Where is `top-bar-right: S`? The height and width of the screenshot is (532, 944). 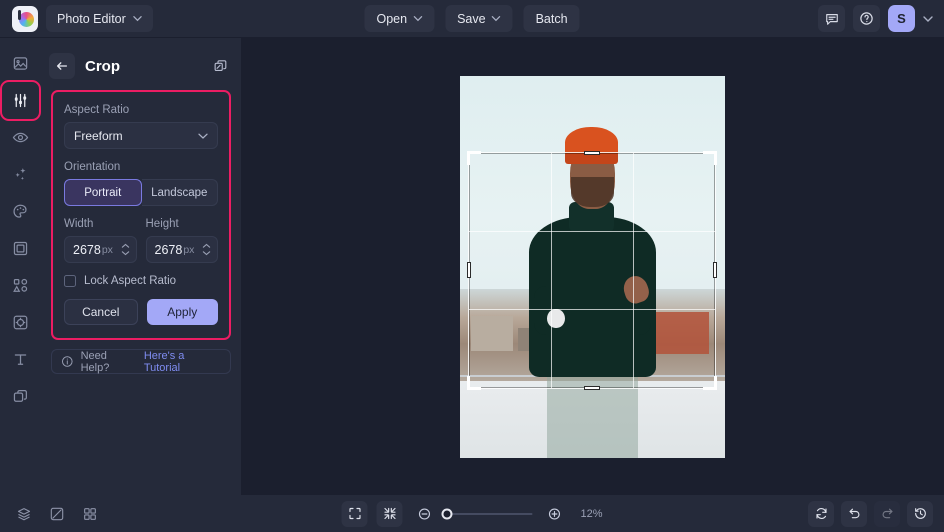 top-bar-right: S is located at coordinates (881, 18).